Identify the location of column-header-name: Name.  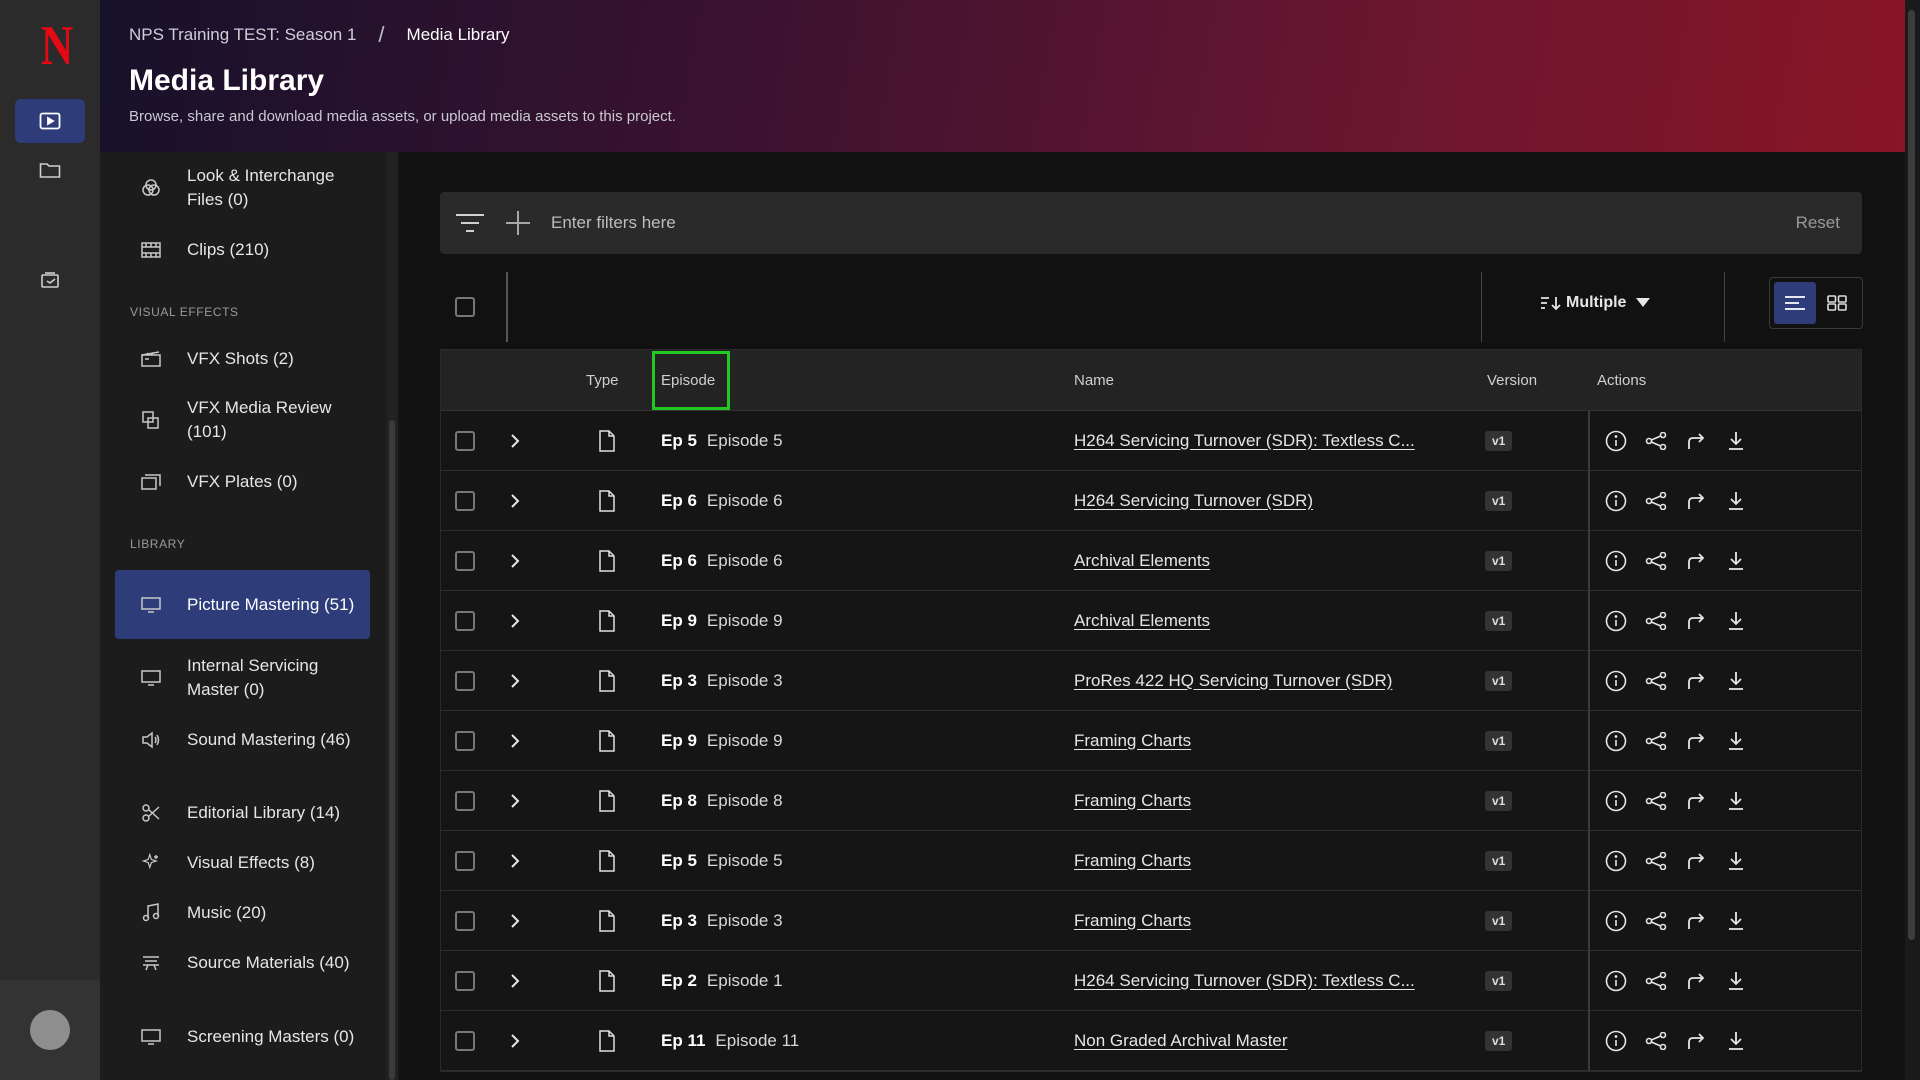
(1094, 380).